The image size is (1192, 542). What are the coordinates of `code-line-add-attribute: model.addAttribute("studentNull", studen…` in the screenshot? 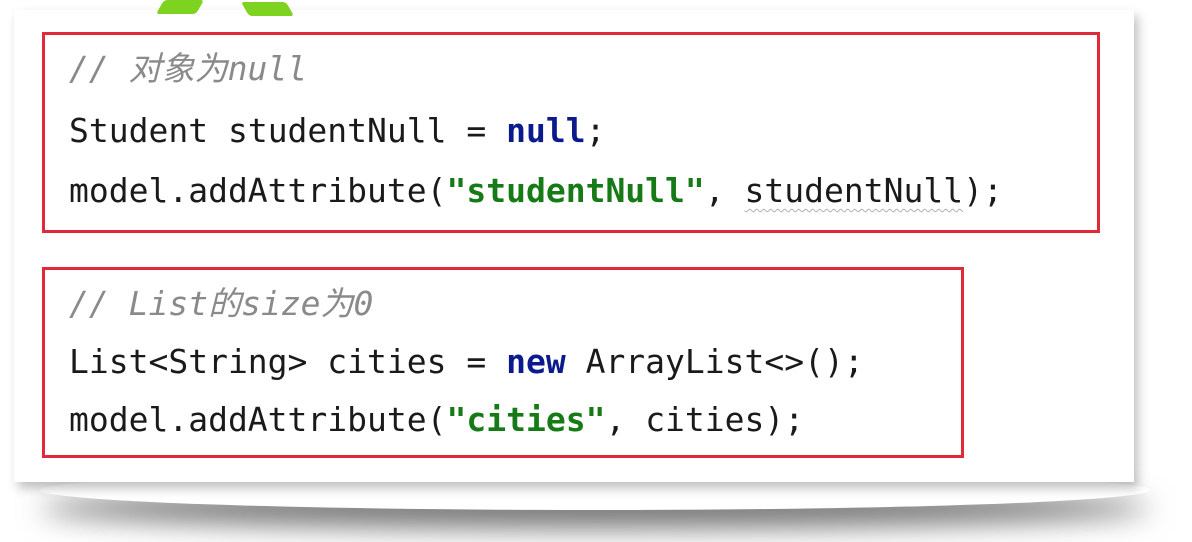 It's located at (536, 191).